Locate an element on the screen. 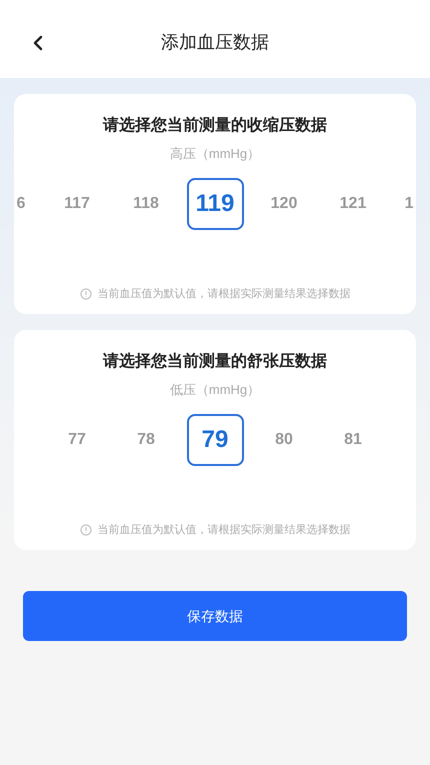 The height and width of the screenshot is (765, 430). page-title: 添加血压数据 is located at coordinates (215, 42).